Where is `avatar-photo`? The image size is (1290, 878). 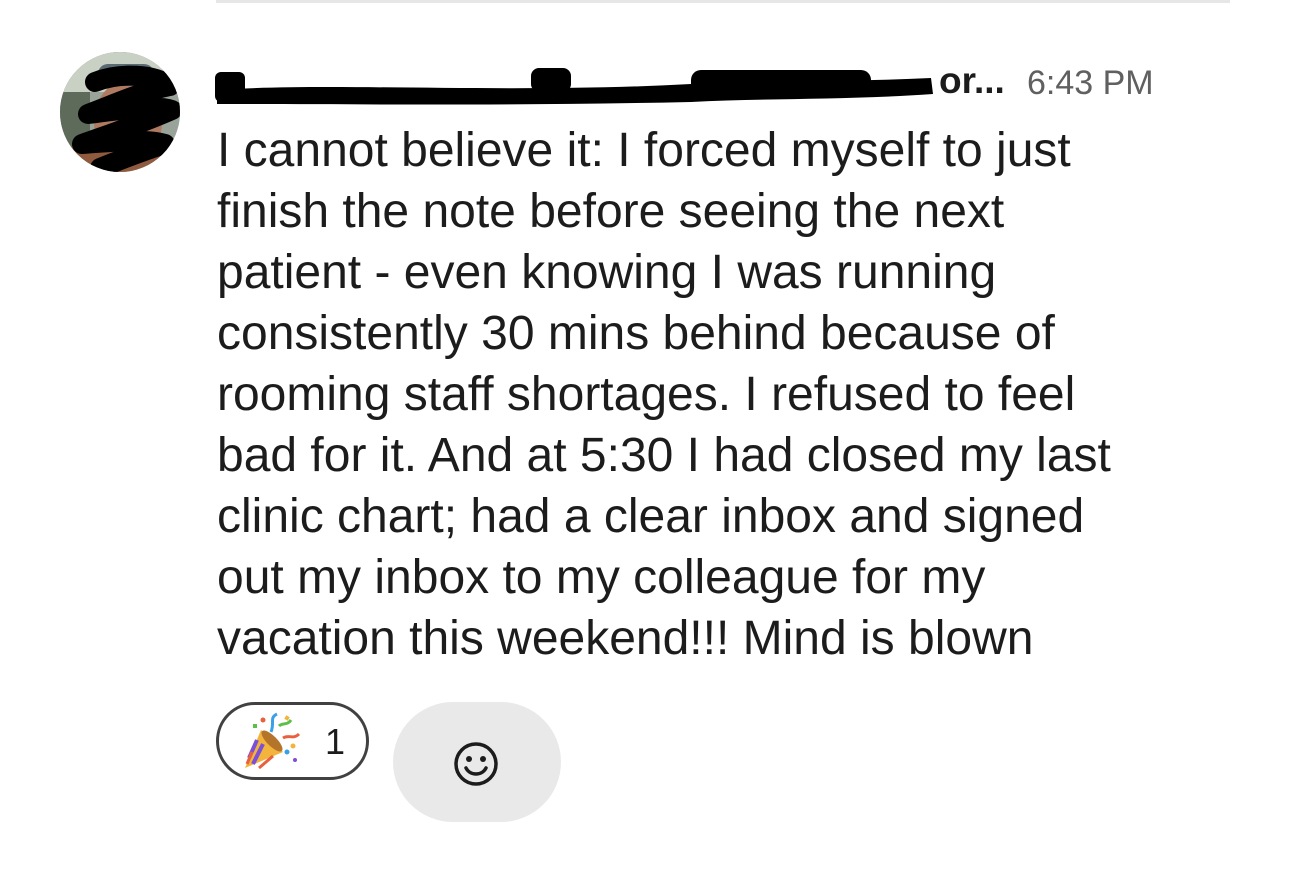
avatar-photo is located at coordinates (120, 112).